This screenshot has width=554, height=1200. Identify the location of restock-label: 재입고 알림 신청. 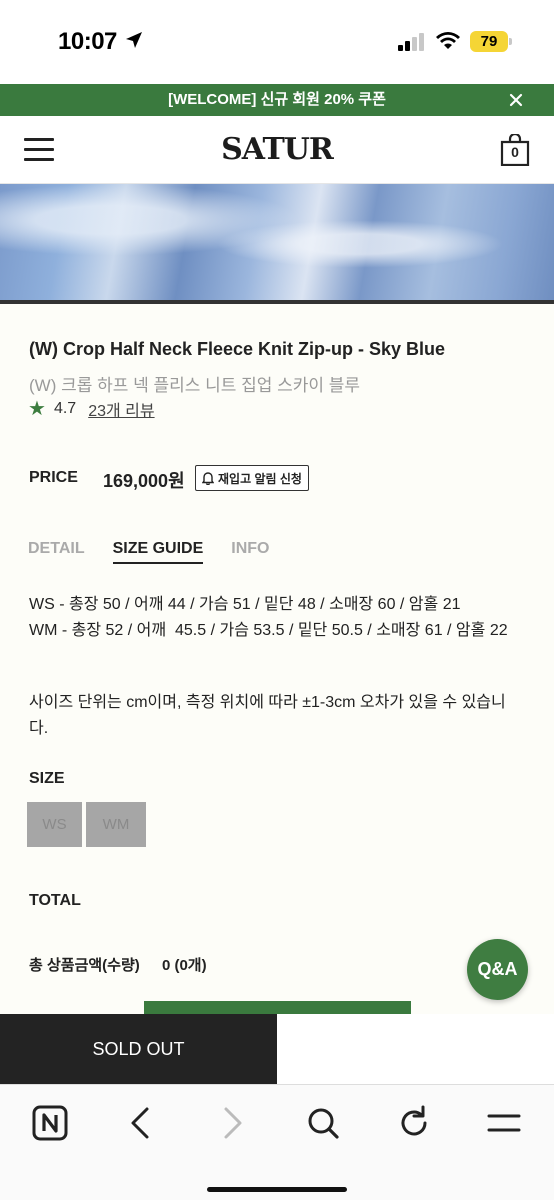
(260, 478).